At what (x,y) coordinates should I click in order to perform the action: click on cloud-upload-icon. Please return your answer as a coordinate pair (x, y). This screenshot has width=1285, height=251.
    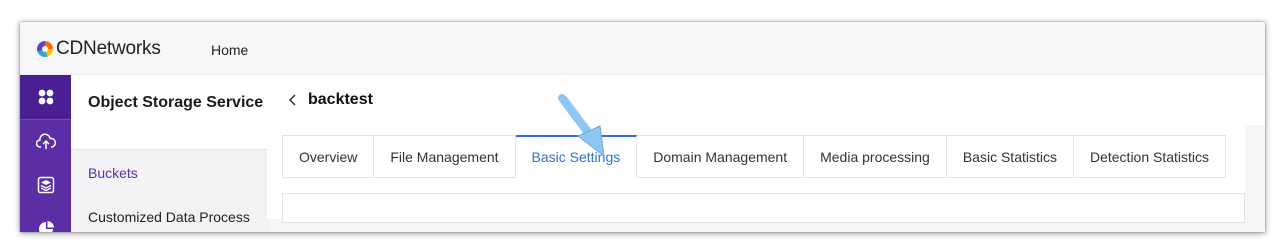
    Looking at the image, I should click on (45, 140).